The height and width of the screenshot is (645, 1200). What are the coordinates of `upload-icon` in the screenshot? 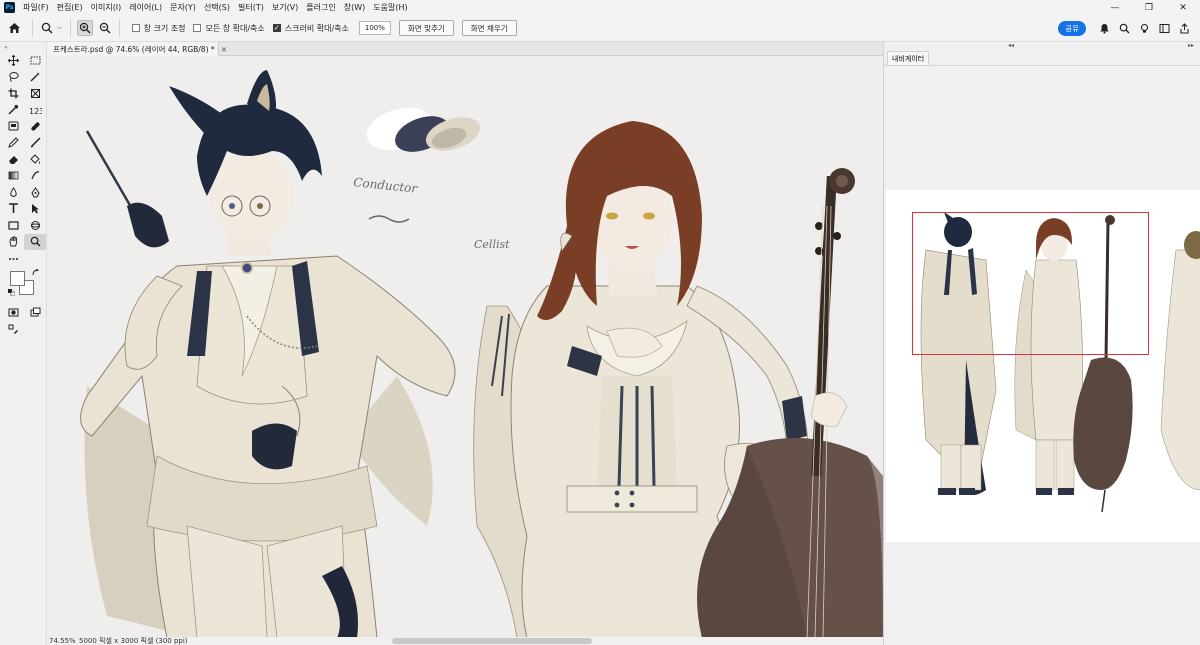 It's located at (1184, 28).